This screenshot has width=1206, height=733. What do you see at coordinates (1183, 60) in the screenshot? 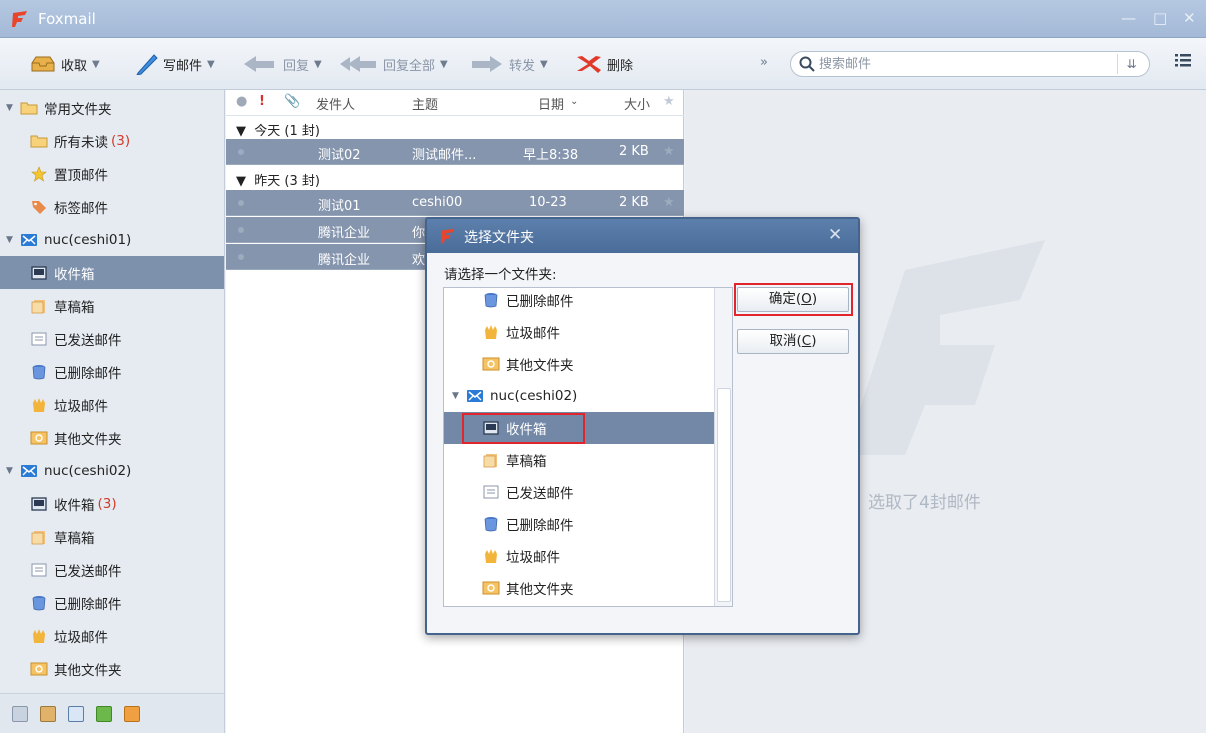
I see `menu-icon` at bounding box center [1183, 60].